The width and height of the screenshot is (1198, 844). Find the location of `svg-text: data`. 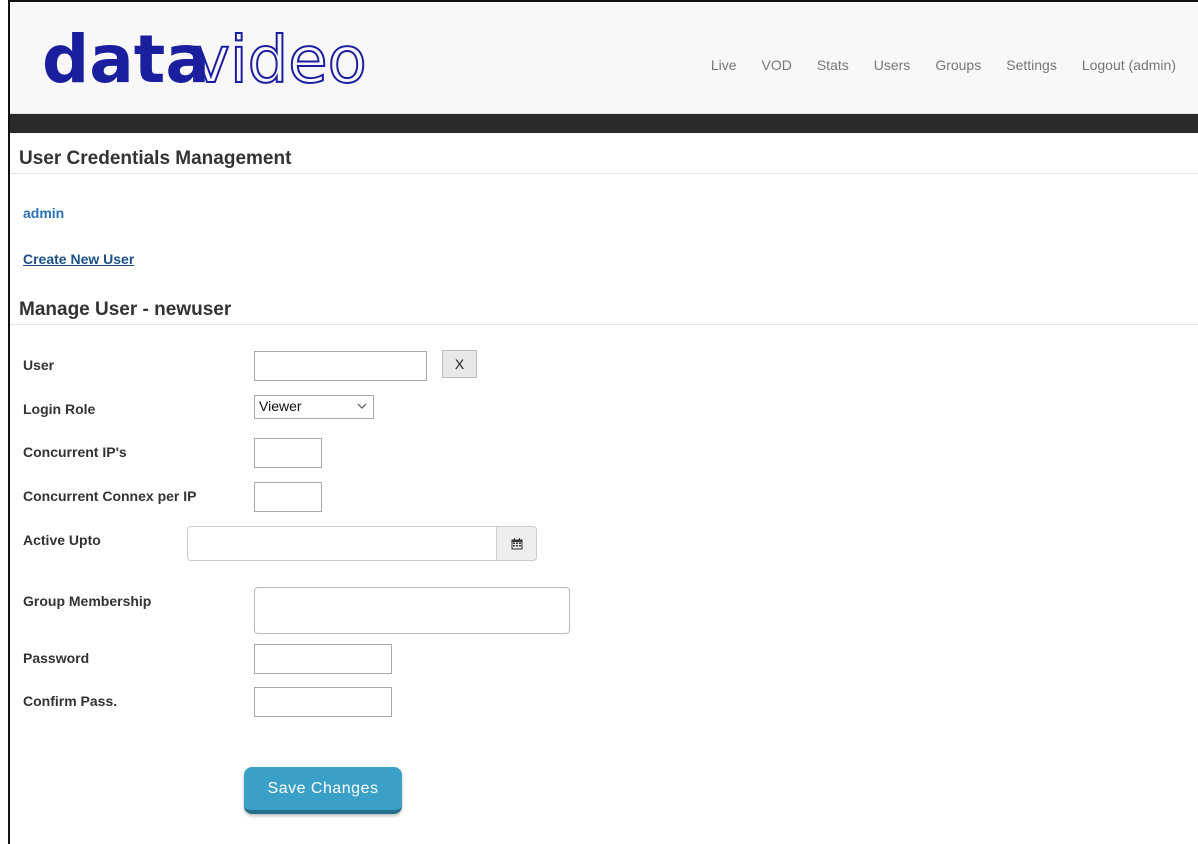

svg-text: data is located at coordinates (126, 59).